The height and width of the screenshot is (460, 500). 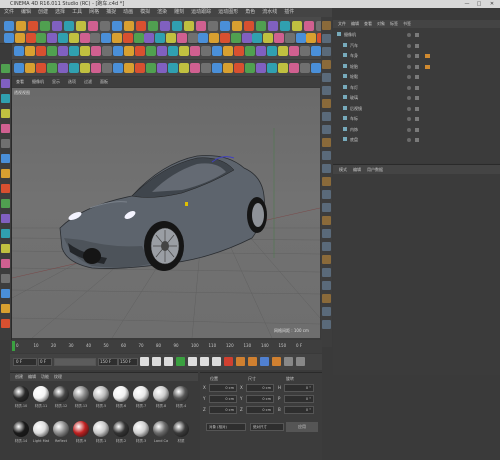 I want to click on viewport-menu-item: 过滤, so click(x=88, y=81).